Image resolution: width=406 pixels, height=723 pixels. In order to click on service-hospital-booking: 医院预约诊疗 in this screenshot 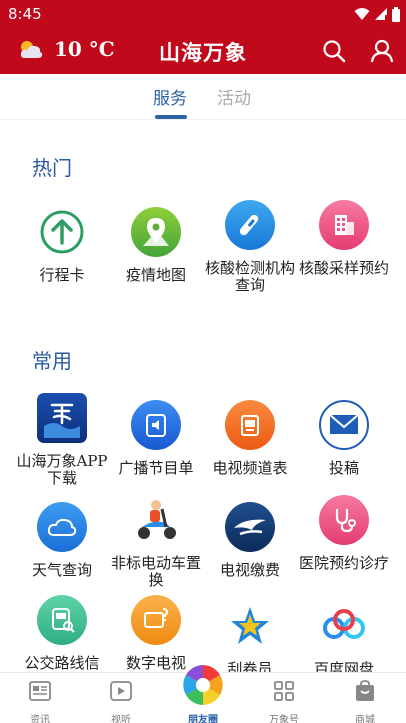, I will do `click(344, 533)`.